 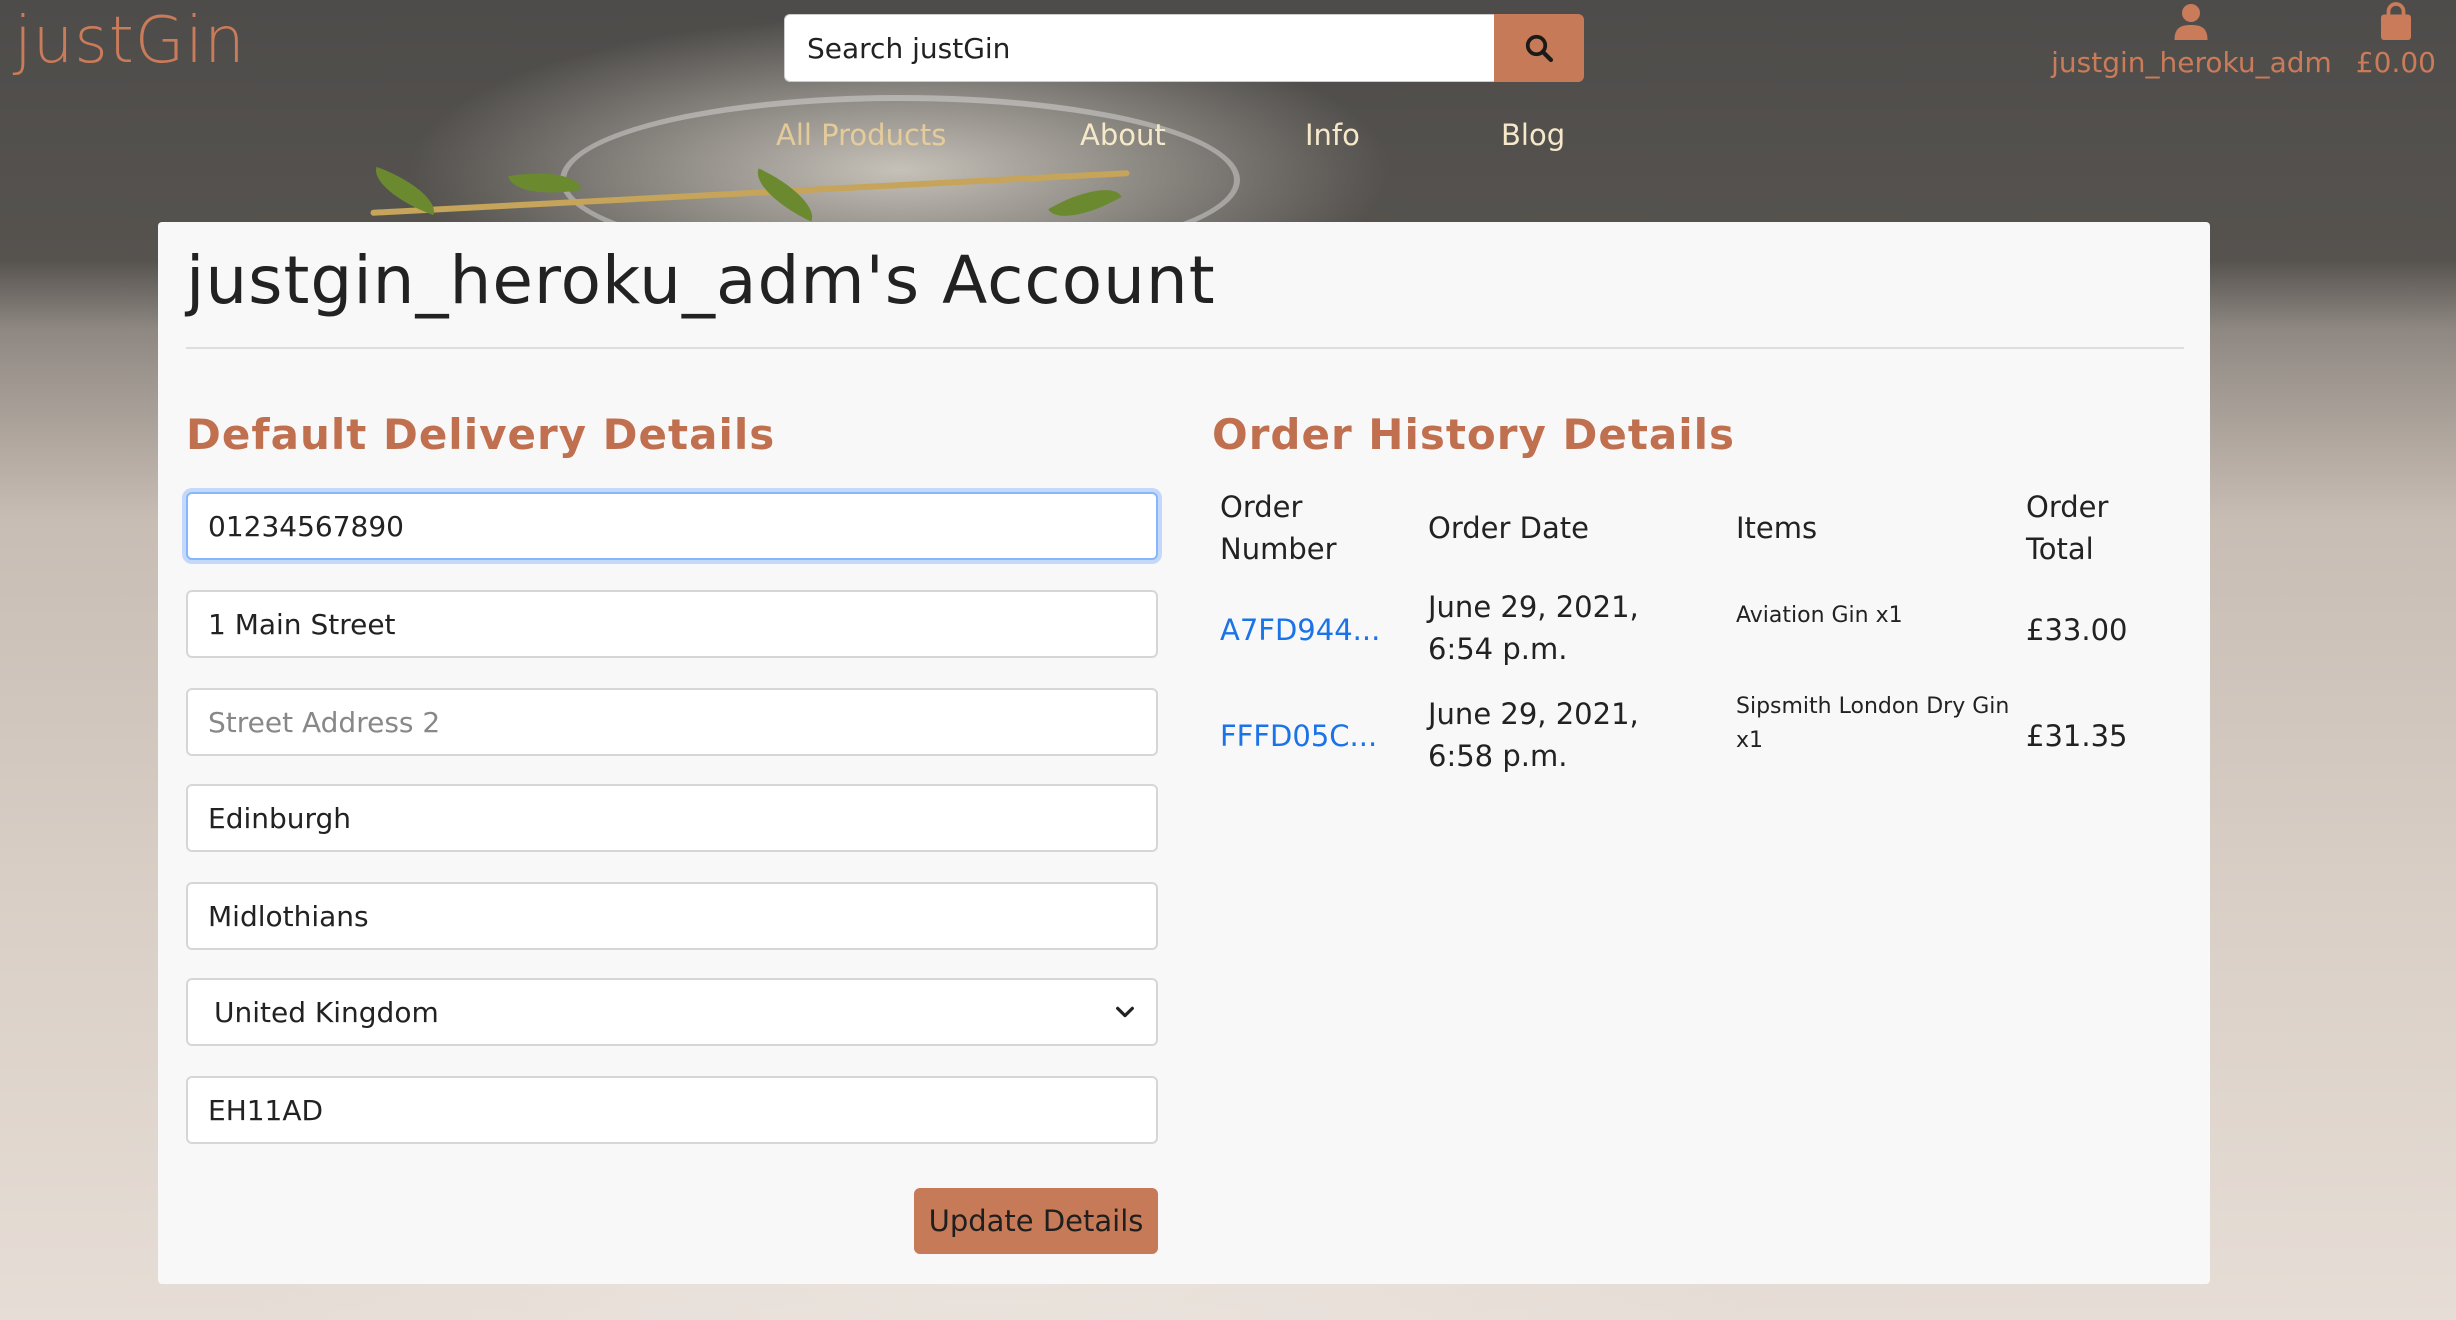 I want to click on country-select: United Kingdom, so click(x=672, y=1012).